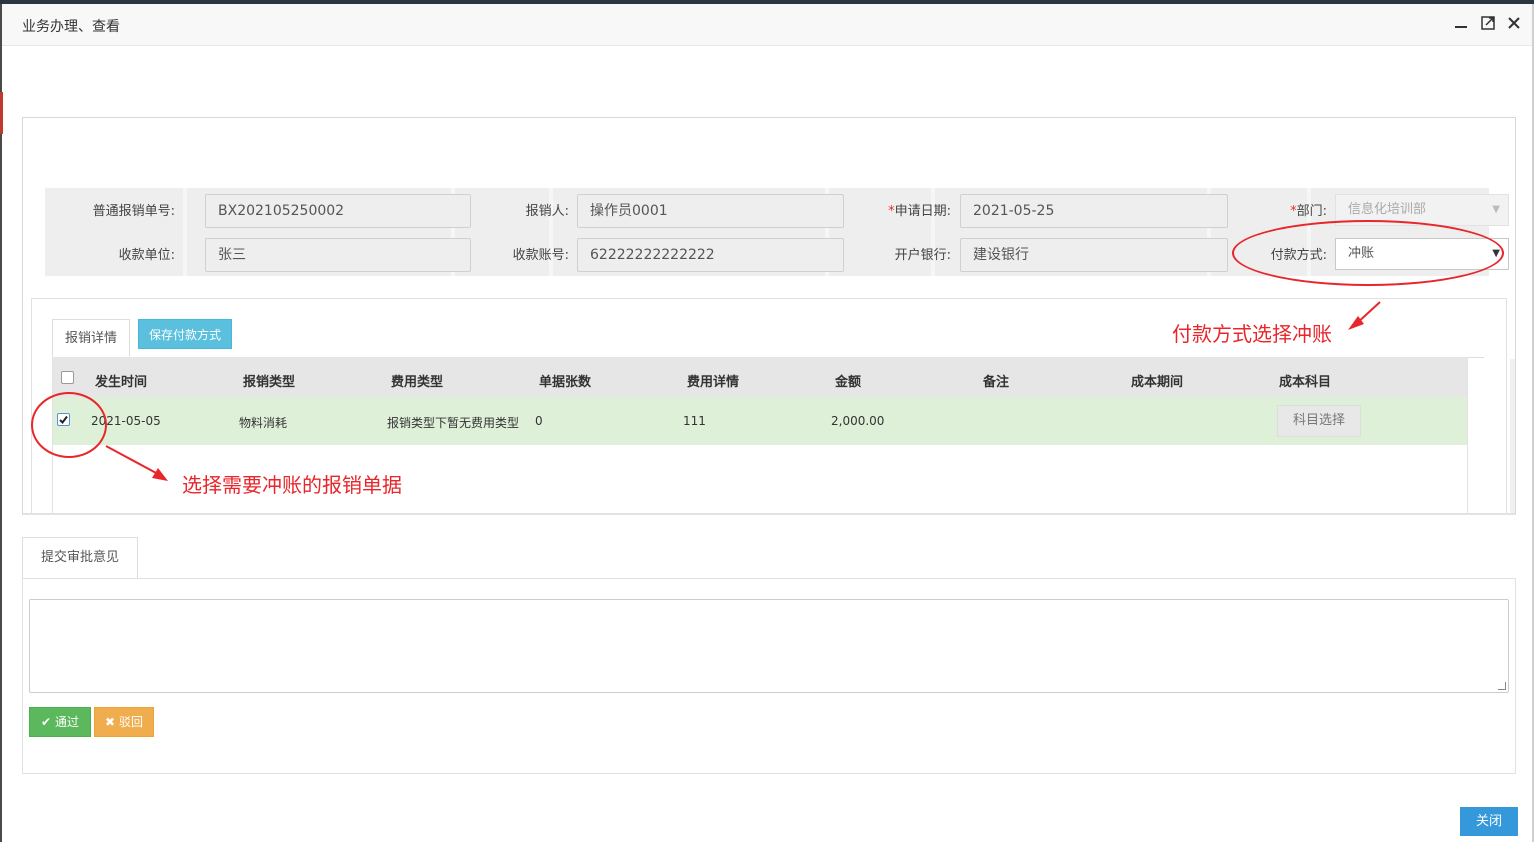 Image resolution: width=1534 pixels, height=842 pixels. What do you see at coordinates (133, 211) in the screenshot?
I see `order-no-label: 普通报销单号:` at bounding box center [133, 211].